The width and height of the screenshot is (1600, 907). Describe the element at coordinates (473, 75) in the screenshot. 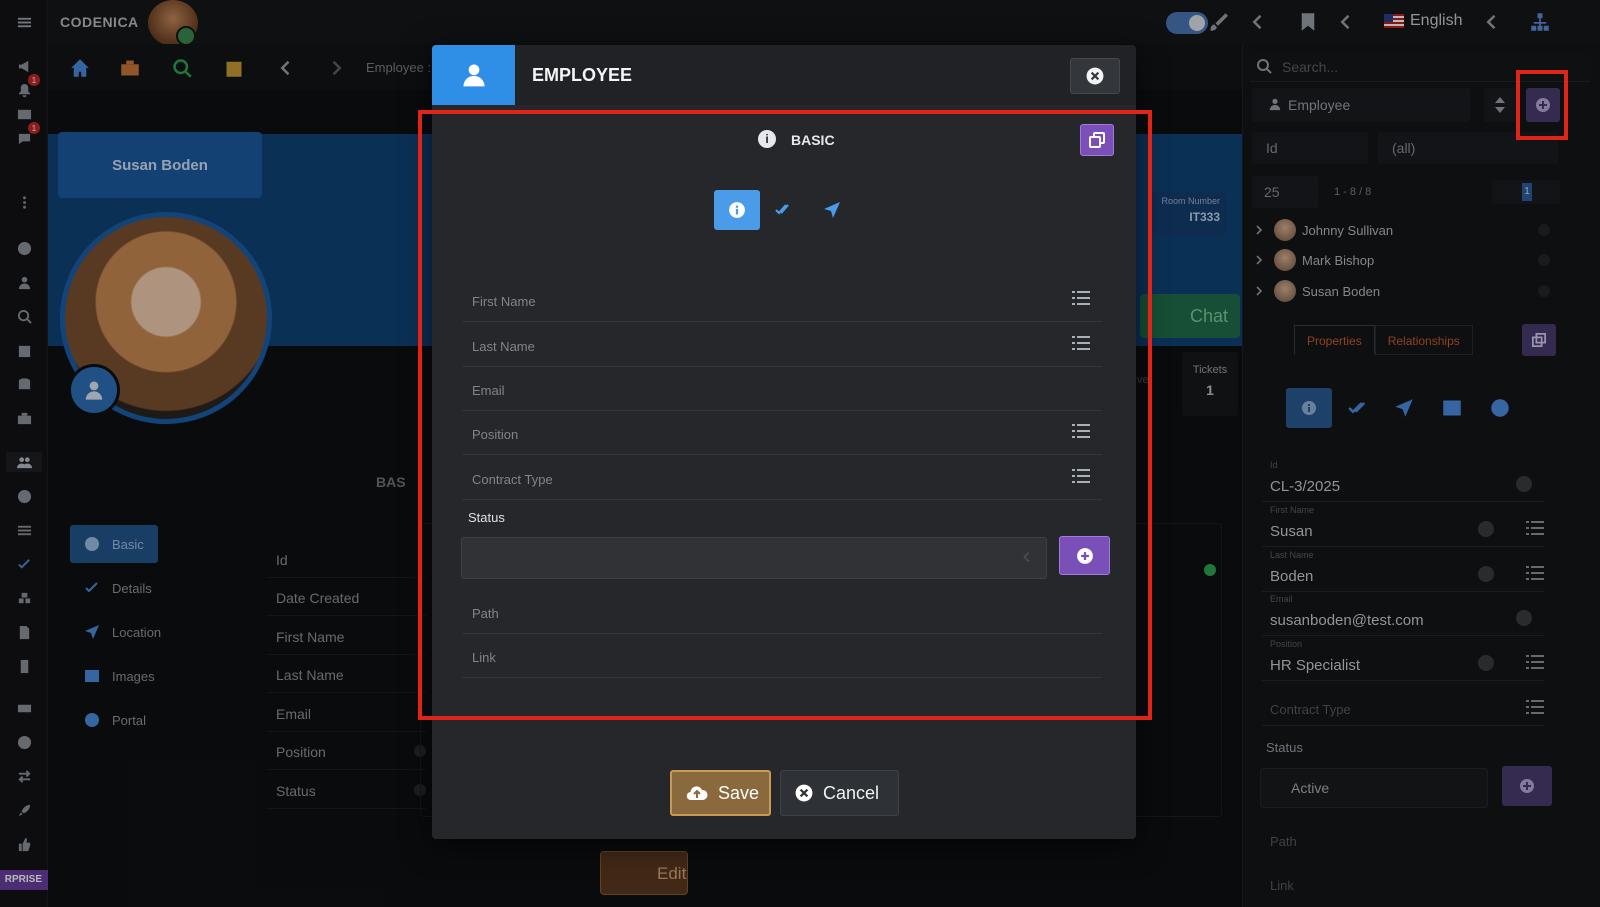

I see `employee-user-icon` at that location.